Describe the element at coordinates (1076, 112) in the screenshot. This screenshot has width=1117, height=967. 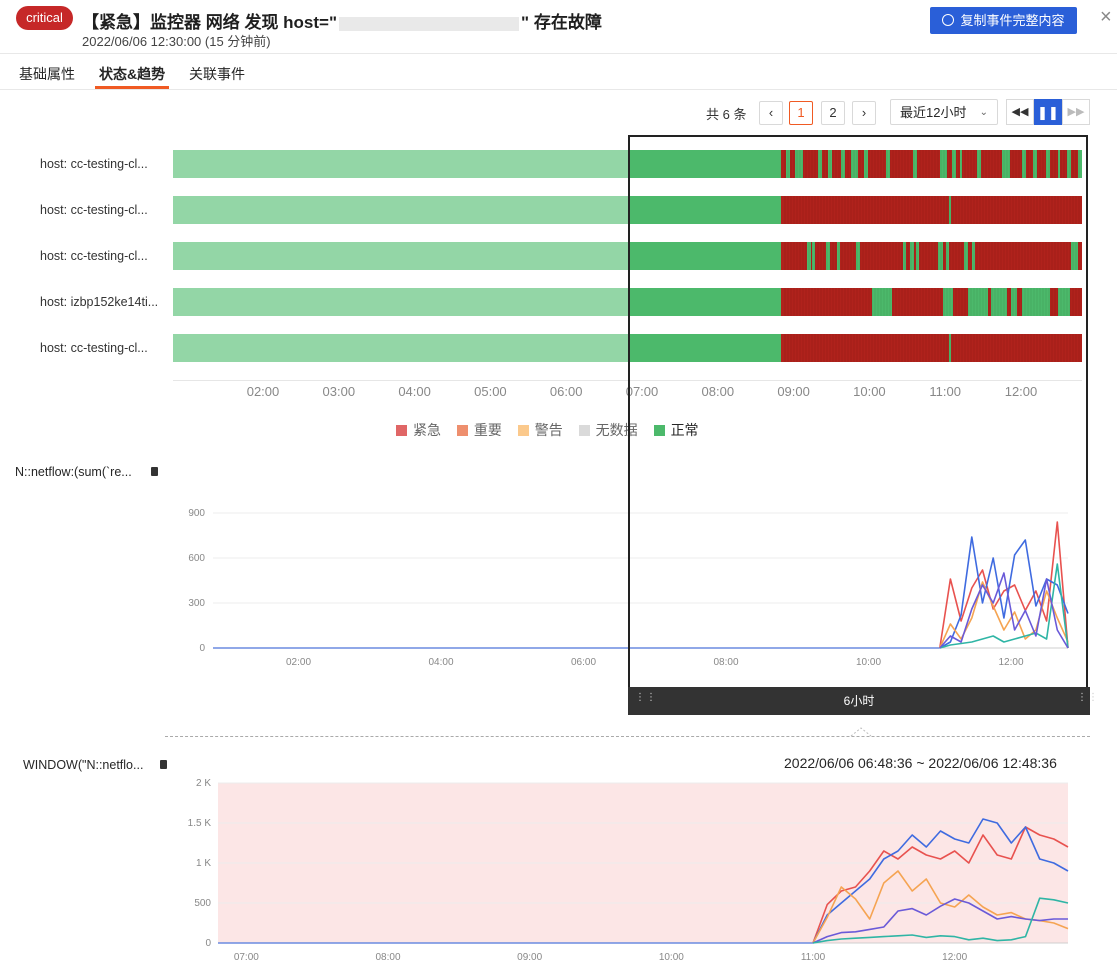
I see `forward-button: ▶▶` at that location.